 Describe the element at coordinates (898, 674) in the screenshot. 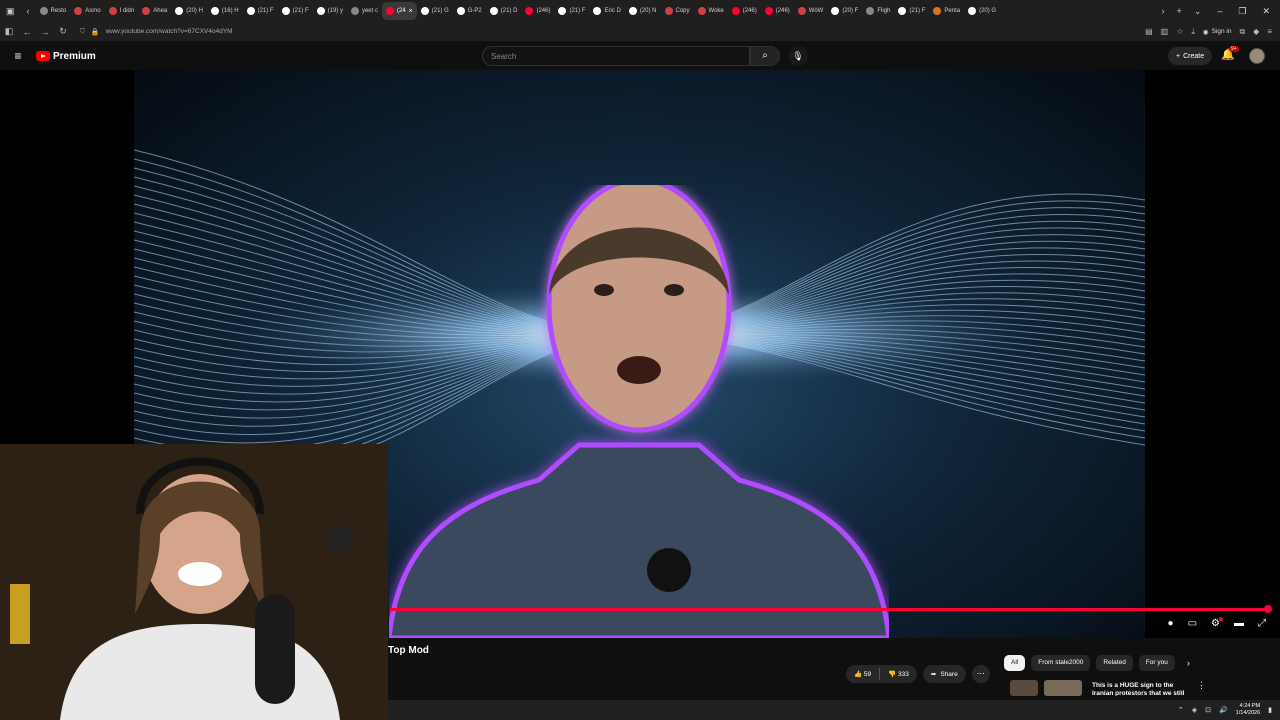

I see `dislike-button: 👎 333` at that location.